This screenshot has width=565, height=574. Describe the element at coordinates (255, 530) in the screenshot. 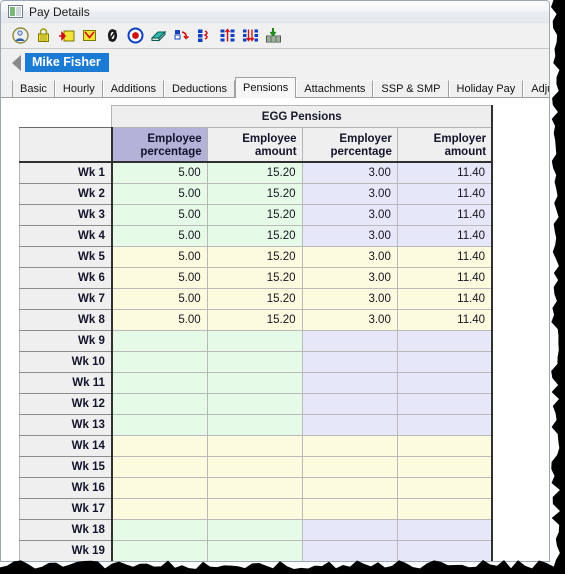

I see `cell-wk-18-employee-amount` at that location.